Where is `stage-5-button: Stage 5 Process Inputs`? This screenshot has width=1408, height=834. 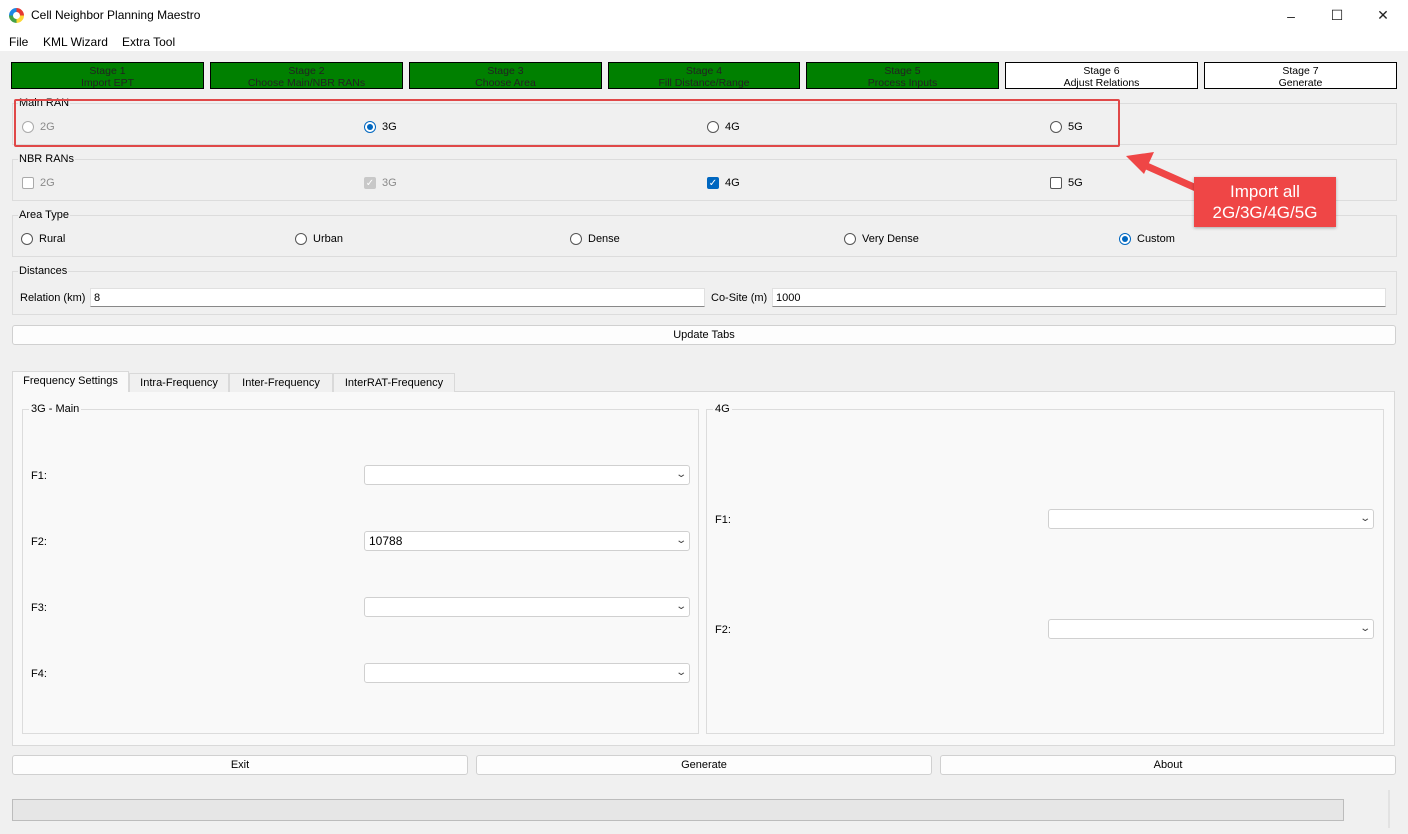
stage-5-button: Stage 5 Process Inputs is located at coordinates (902, 75).